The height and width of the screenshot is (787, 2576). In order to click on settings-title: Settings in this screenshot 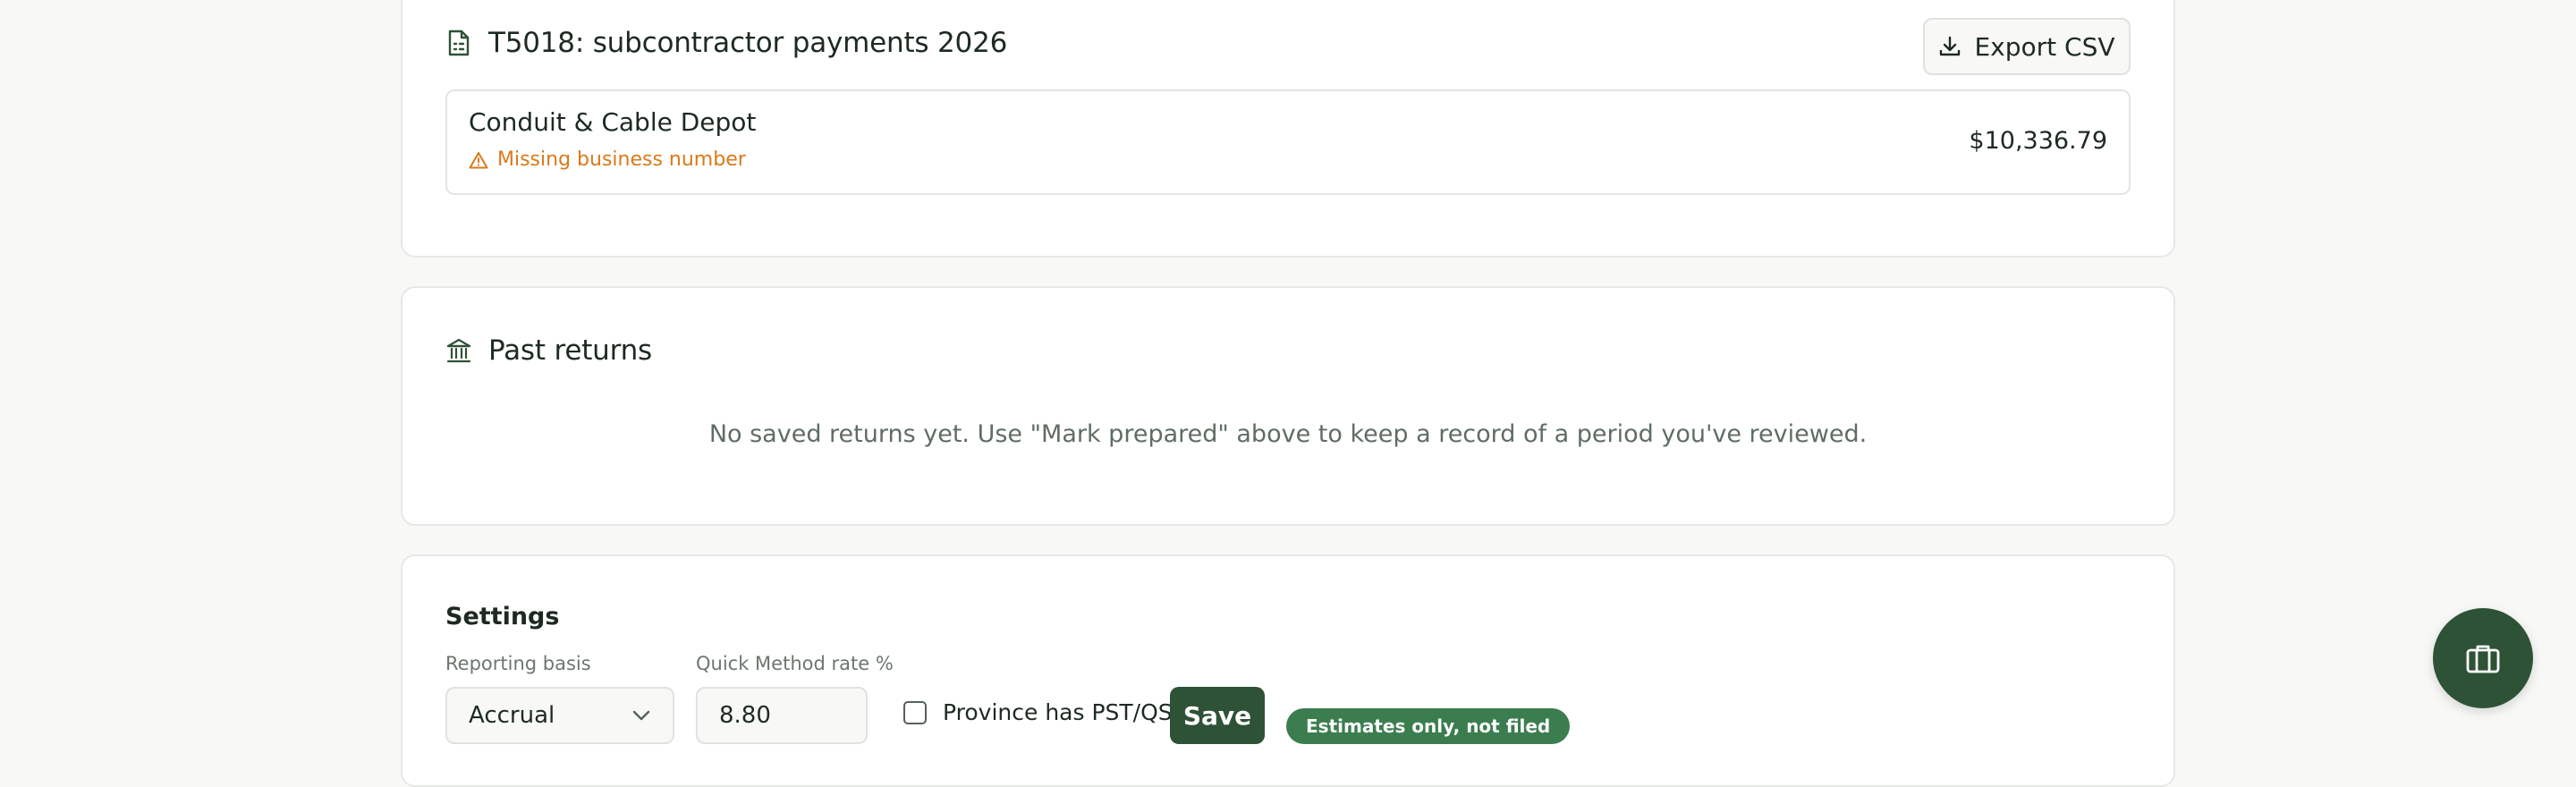, I will do `click(502, 616)`.